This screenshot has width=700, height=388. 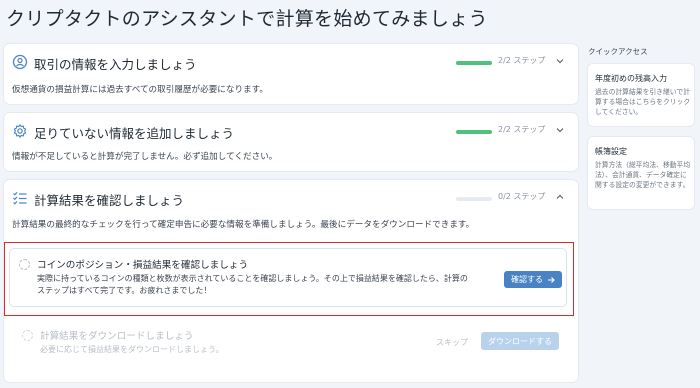 I want to click on section-header-add-missing-info: 足りていない情報を追加しましょう 2/2 ステップ, so click(x=291, y=133).